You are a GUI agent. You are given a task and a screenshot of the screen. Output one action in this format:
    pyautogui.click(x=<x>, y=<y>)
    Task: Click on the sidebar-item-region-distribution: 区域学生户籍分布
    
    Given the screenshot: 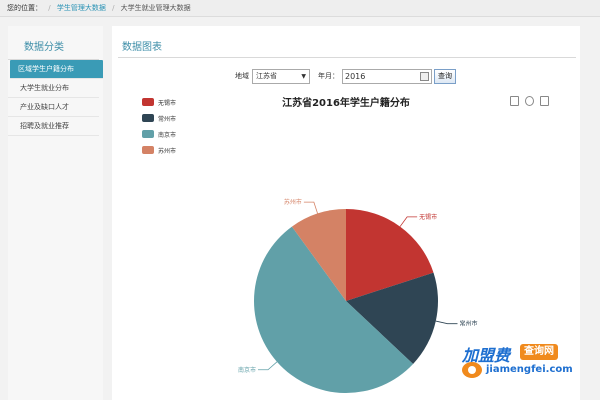 What is the action you would take?
    pyautogui.click(x=56, y=69)
    